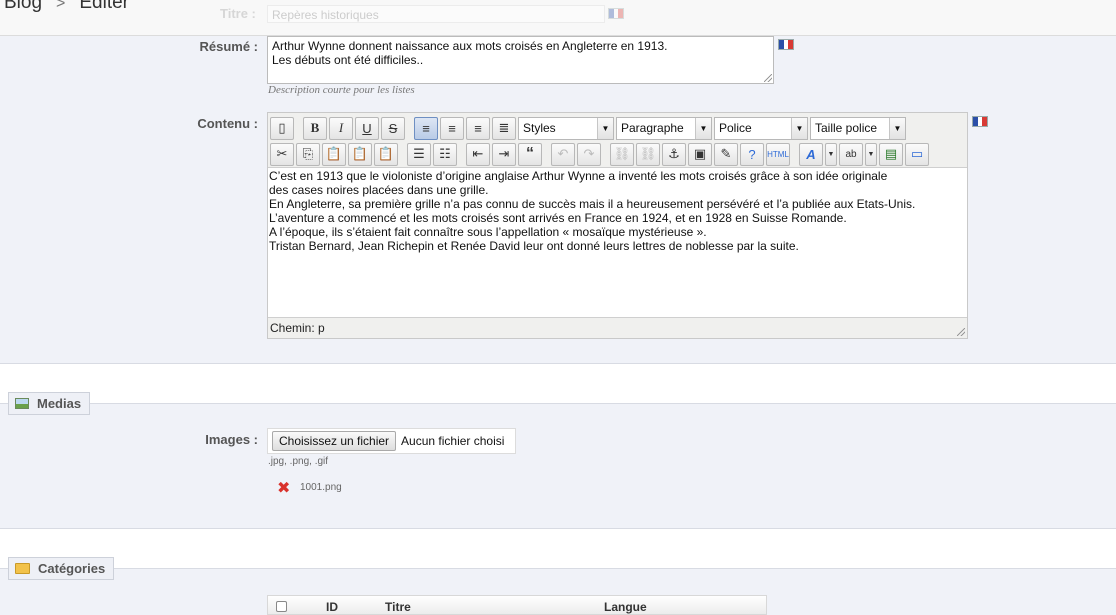 This screenshot has height=615, width=1116. Describe the element at coordinates (625, 607) in the screenshot. I see `column-header-language: Langue` at that location.